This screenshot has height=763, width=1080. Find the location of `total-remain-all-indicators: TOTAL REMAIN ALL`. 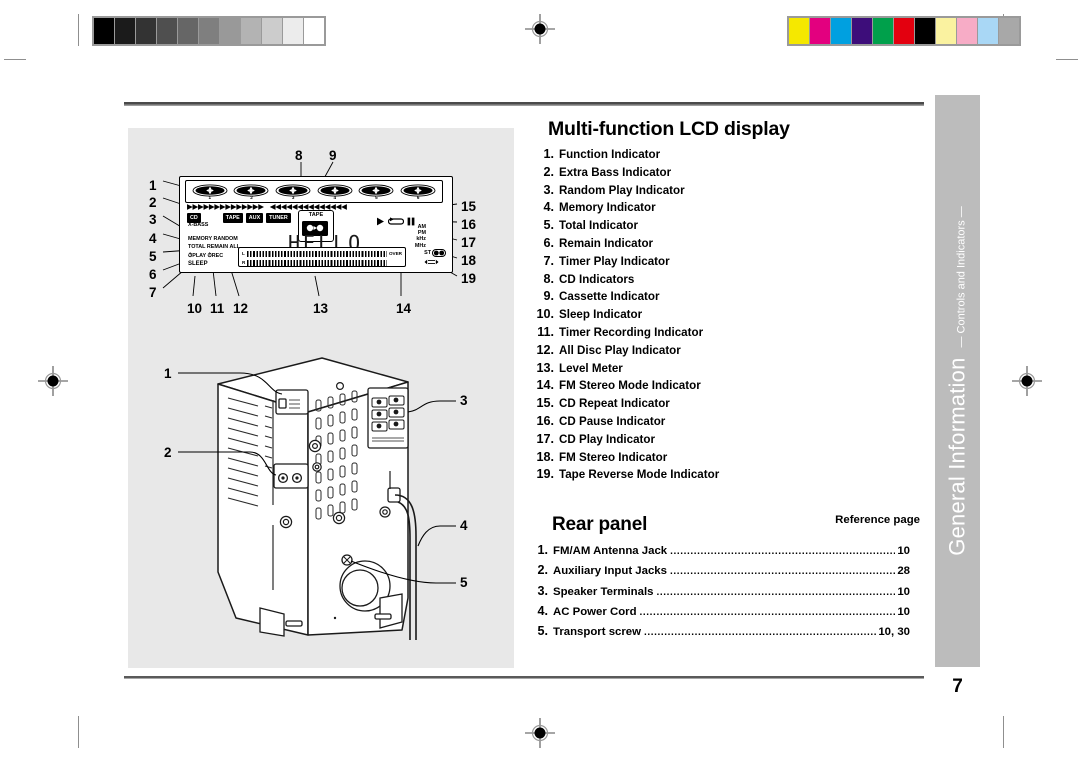

total-remain-all-indicators: TOTAL REMAIN ALL is located at coordinates (214, 247).